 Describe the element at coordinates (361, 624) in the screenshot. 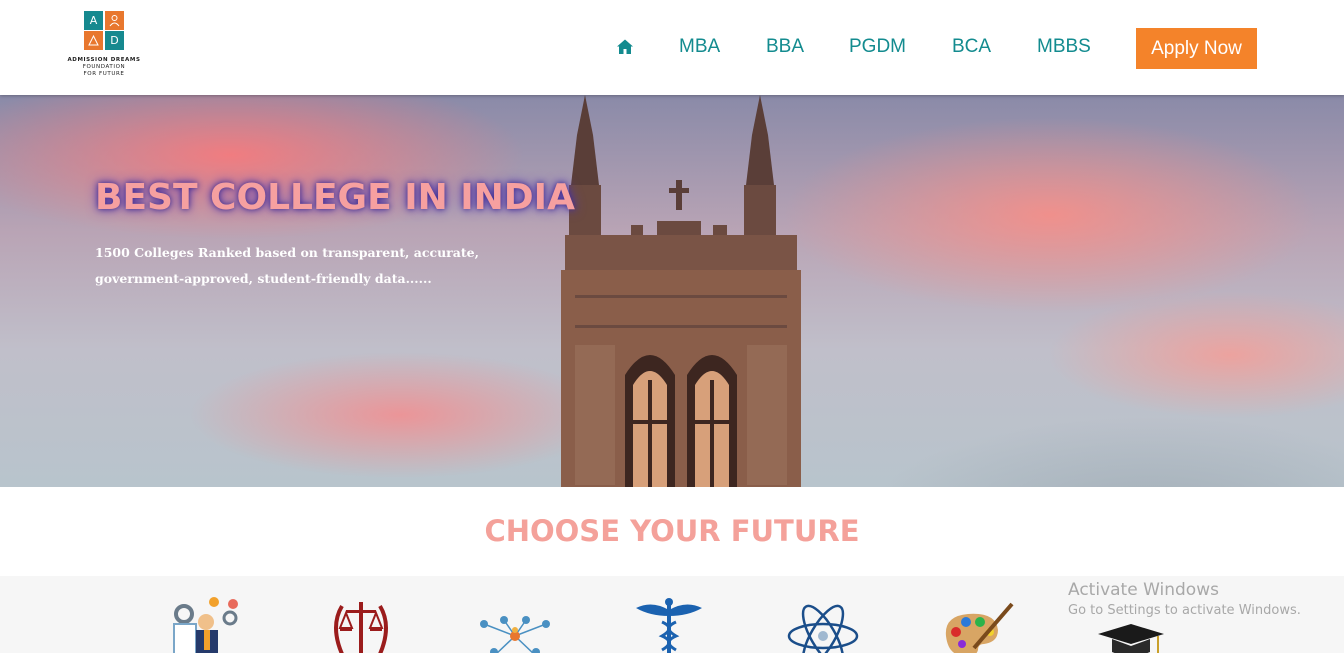

I see `law-scales-icon` at that location.